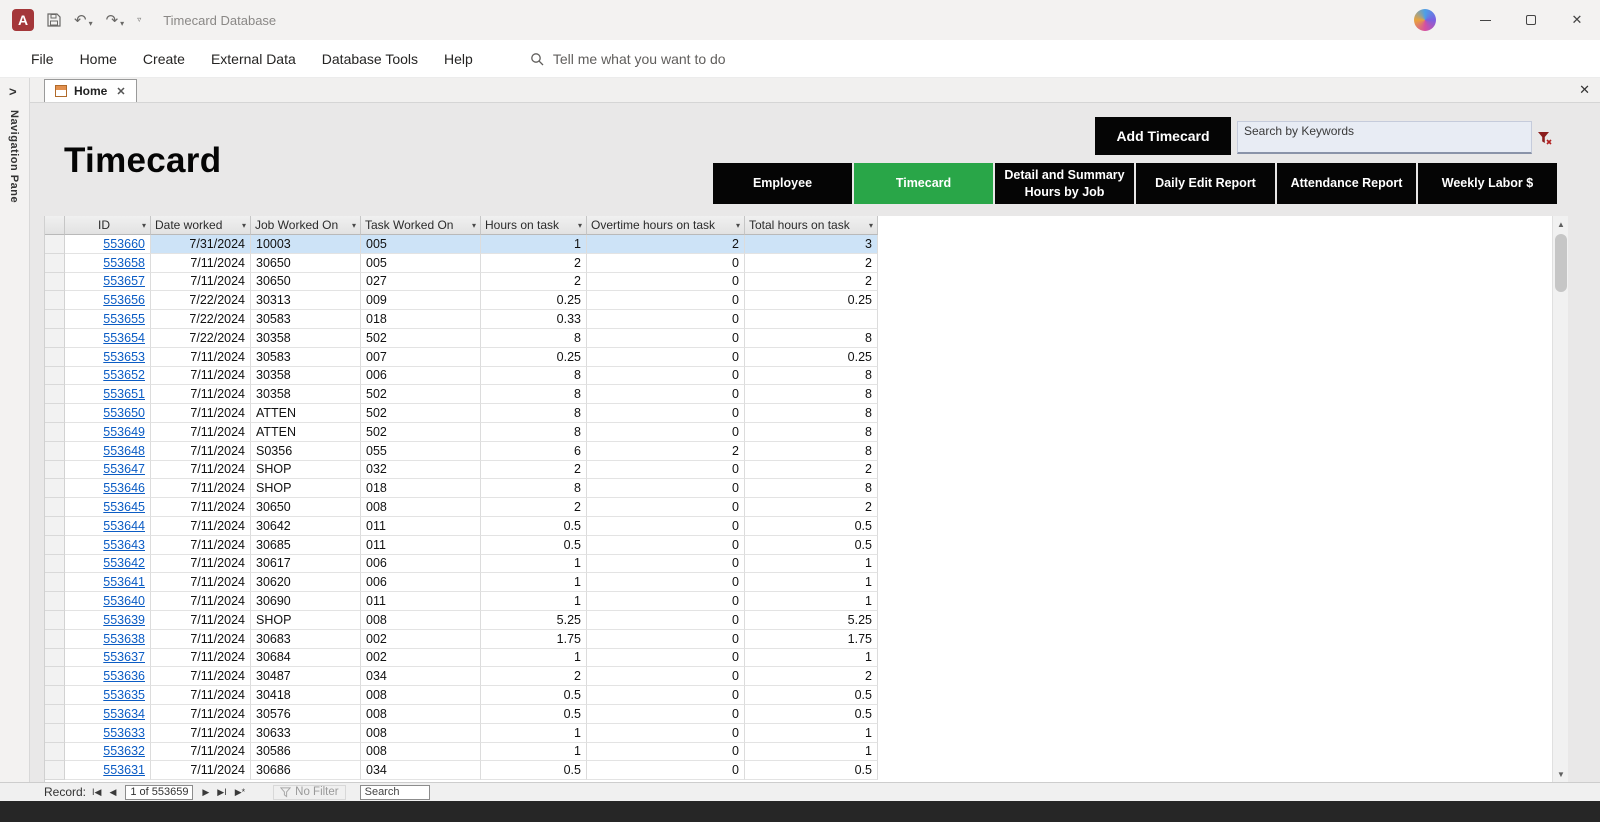  Describe the element at coordinates (108, 282) in the screenshot. I see `cell-id: 553657` at that location.